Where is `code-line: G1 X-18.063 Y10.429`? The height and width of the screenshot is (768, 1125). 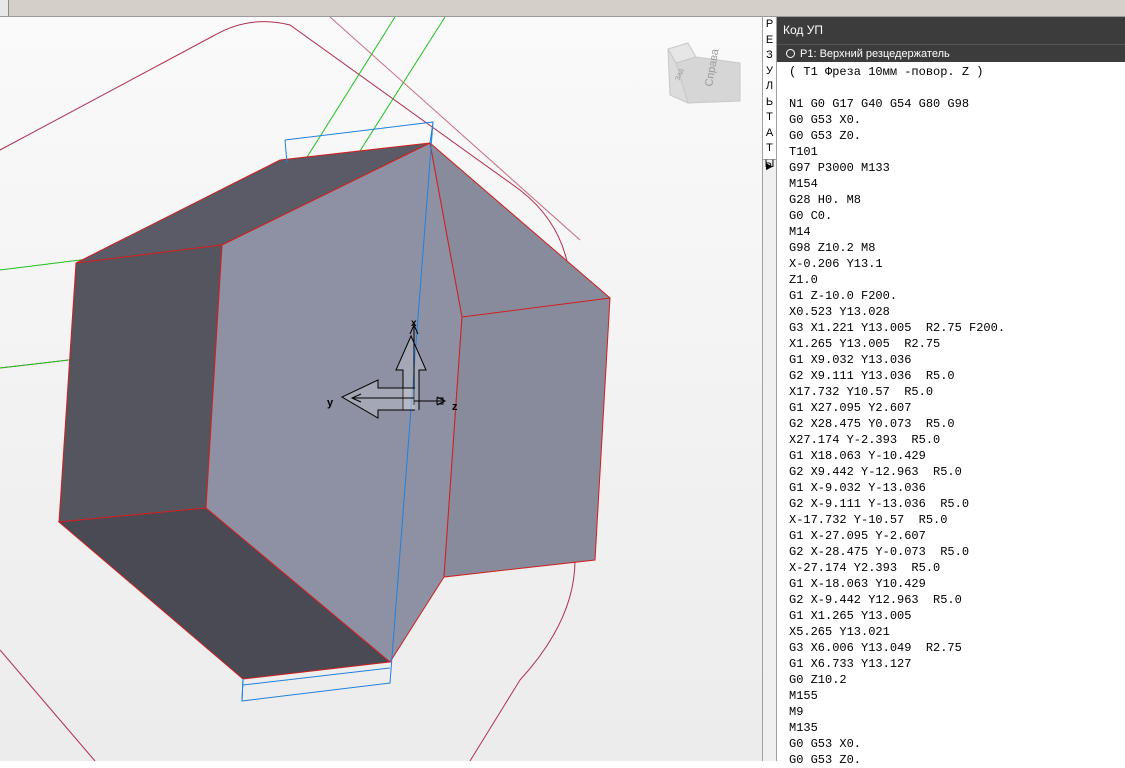
code-line: G1 X-18.063 Y10.429 is located at coordinates (957, 584).